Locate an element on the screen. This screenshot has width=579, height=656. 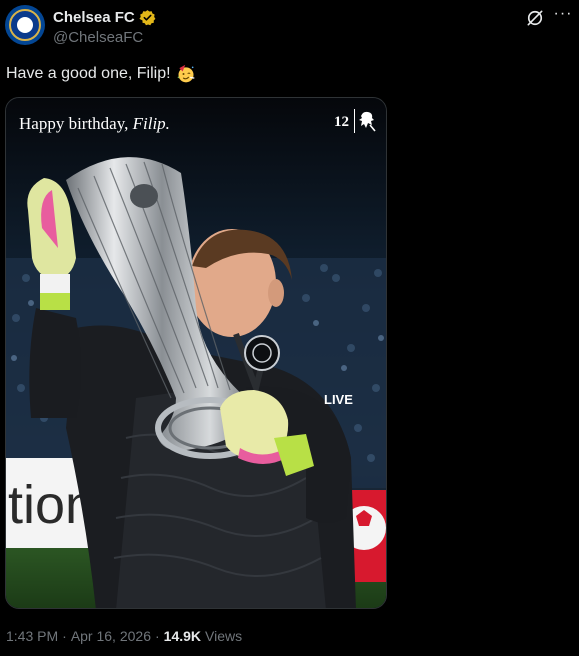
tweet-text: Have a good one, Filip! is located at coordinates (101, 74).